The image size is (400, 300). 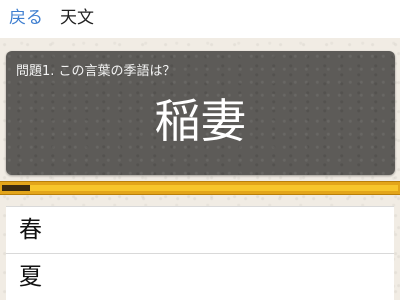 I want to click on timer-track, so click(x=200, y=188).